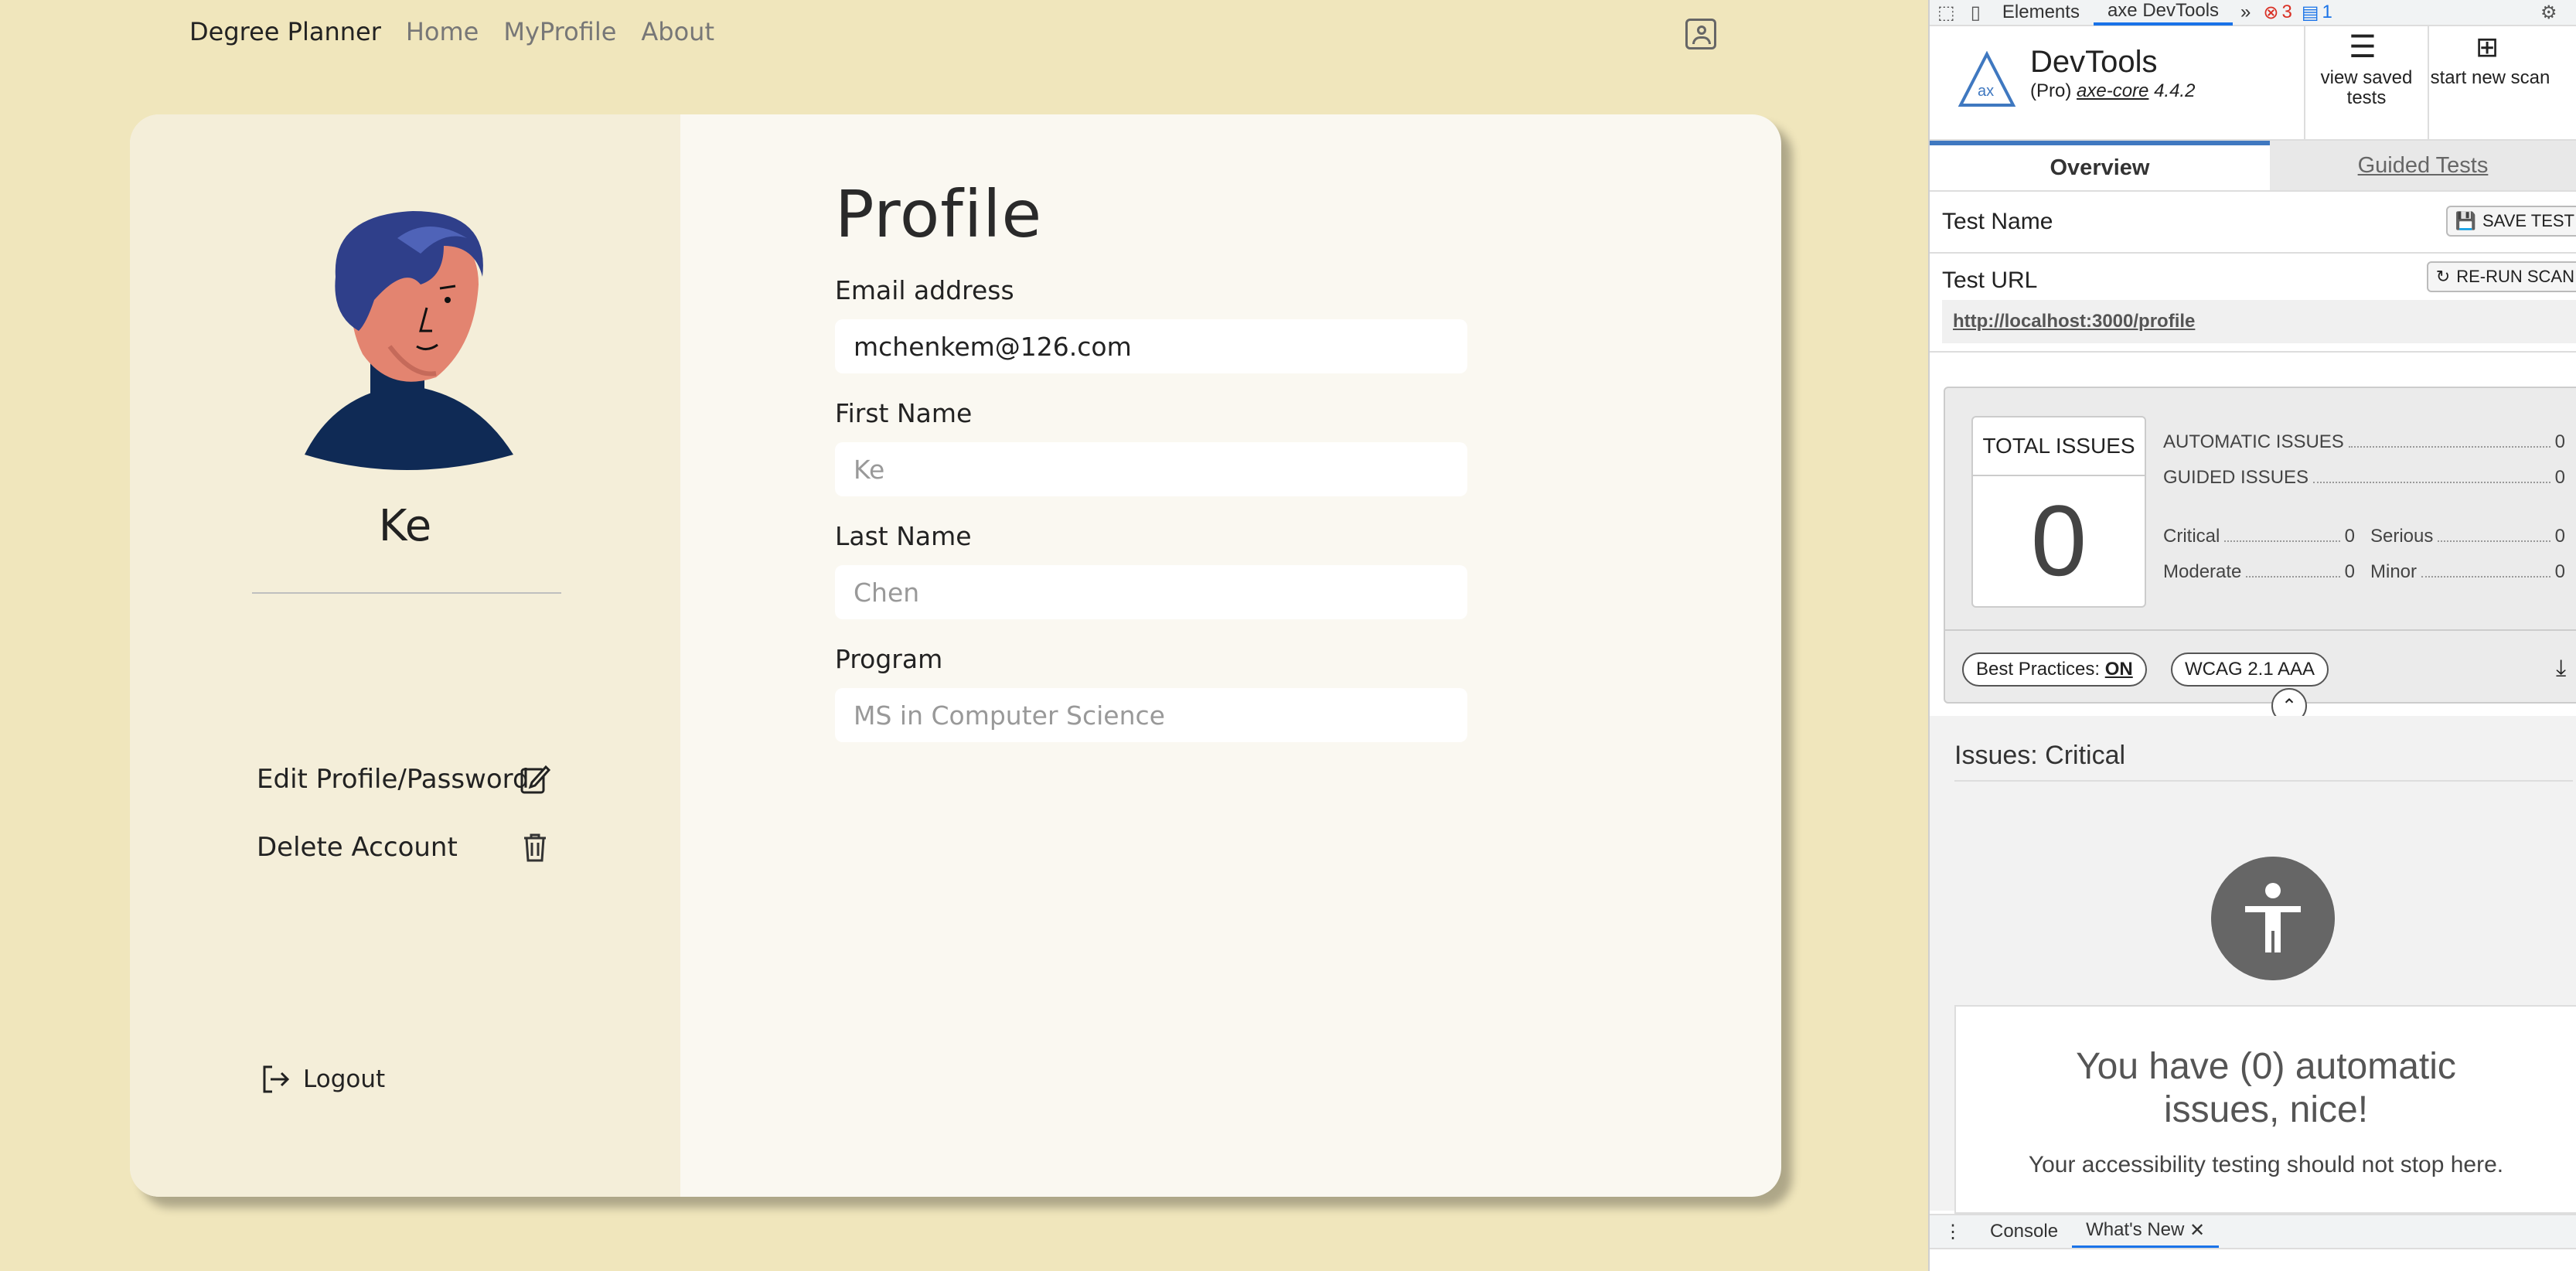 The width and height of the screenshot is (2576, 1271). Describe the element at coordinates (406, 593) in the screenshot. I see `sidebar-divider` at that location.